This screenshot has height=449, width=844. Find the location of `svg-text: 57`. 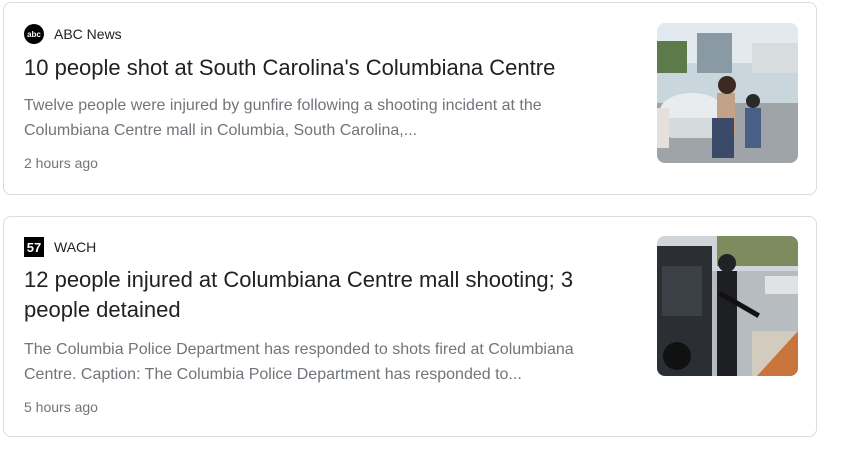

svg-text: 57 is located at coordinates (34, 247).